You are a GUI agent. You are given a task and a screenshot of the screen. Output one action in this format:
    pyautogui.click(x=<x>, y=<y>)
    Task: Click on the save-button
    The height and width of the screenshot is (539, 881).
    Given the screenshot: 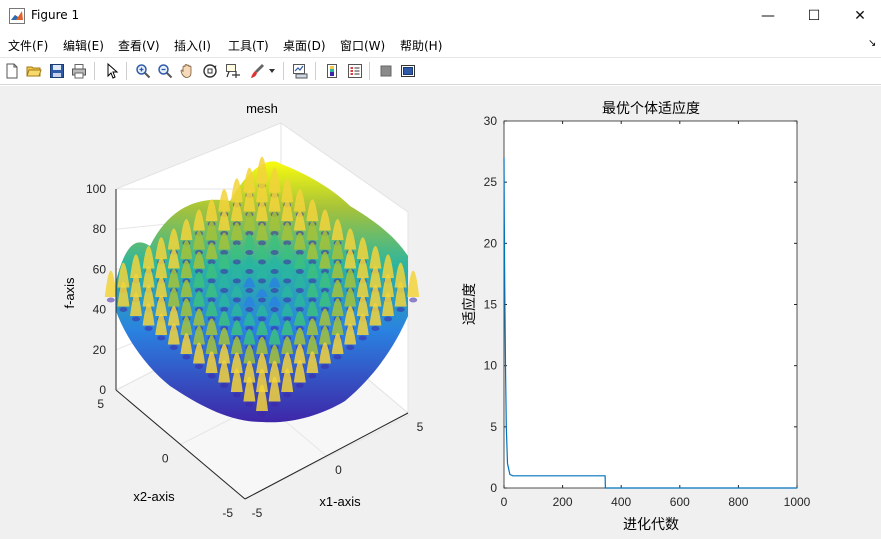 What is the action you would take?
    pyautogui.click(x=57, y=71)
    